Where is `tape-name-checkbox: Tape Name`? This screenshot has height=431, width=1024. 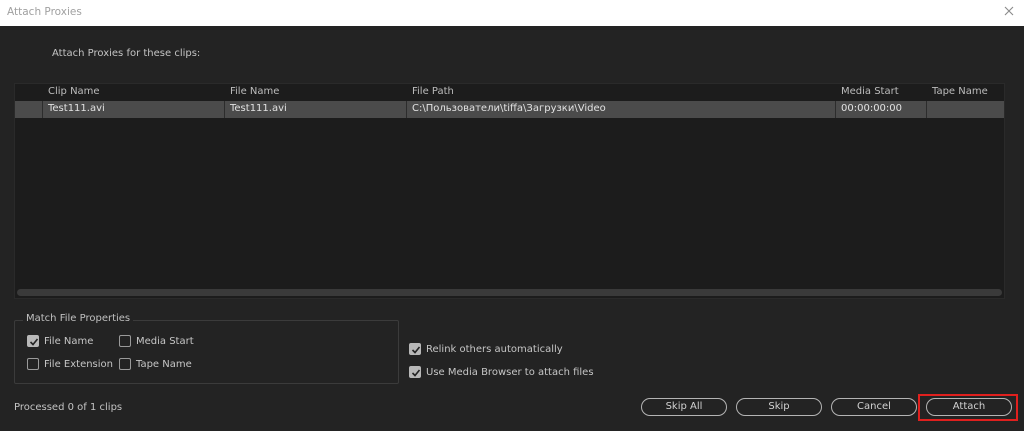 tape-name-checkbox: Tape Name is located at coordinates (155, 364).